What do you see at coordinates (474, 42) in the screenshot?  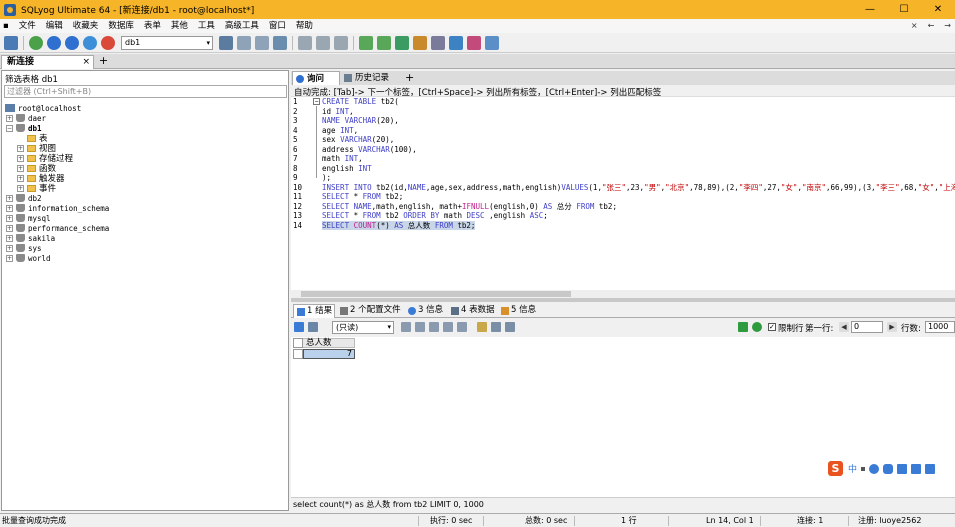 I see `report-icon` at bounding box center [474, 42].